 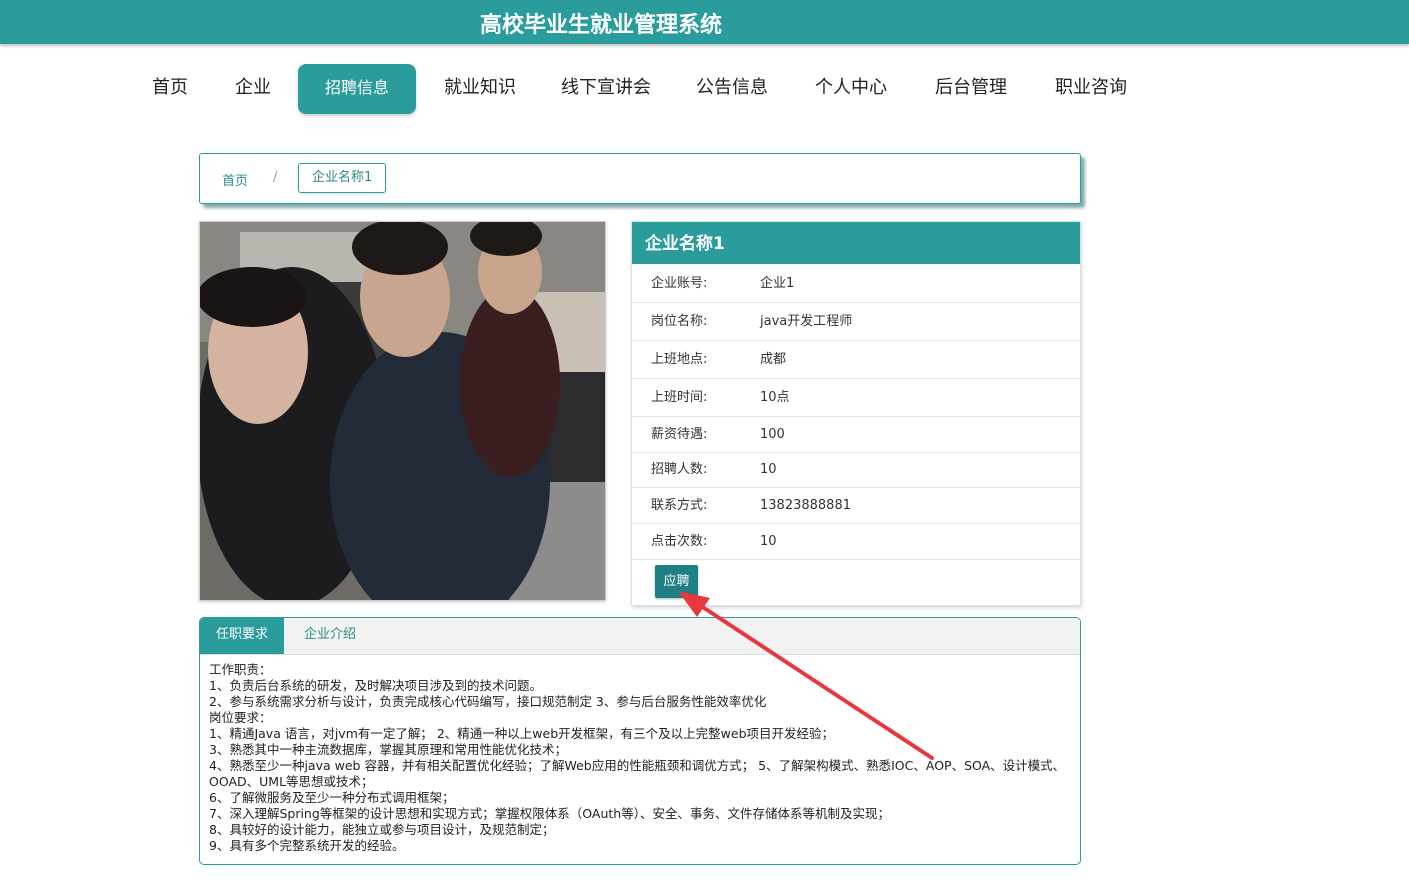 I want to click on detail-value: 企业1, so click(x=777, y=283).